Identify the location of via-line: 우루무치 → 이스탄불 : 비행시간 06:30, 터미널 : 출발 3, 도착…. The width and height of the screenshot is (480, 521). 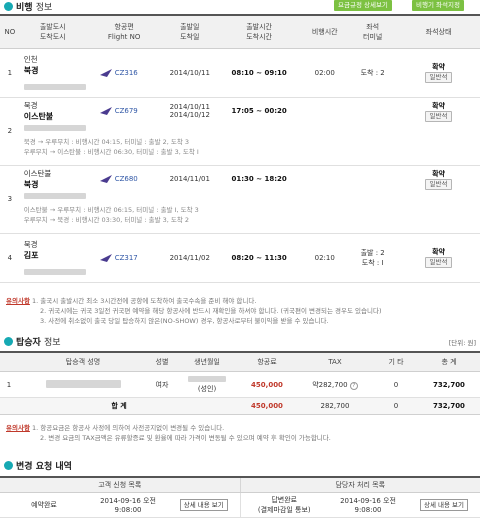
(111, 152).